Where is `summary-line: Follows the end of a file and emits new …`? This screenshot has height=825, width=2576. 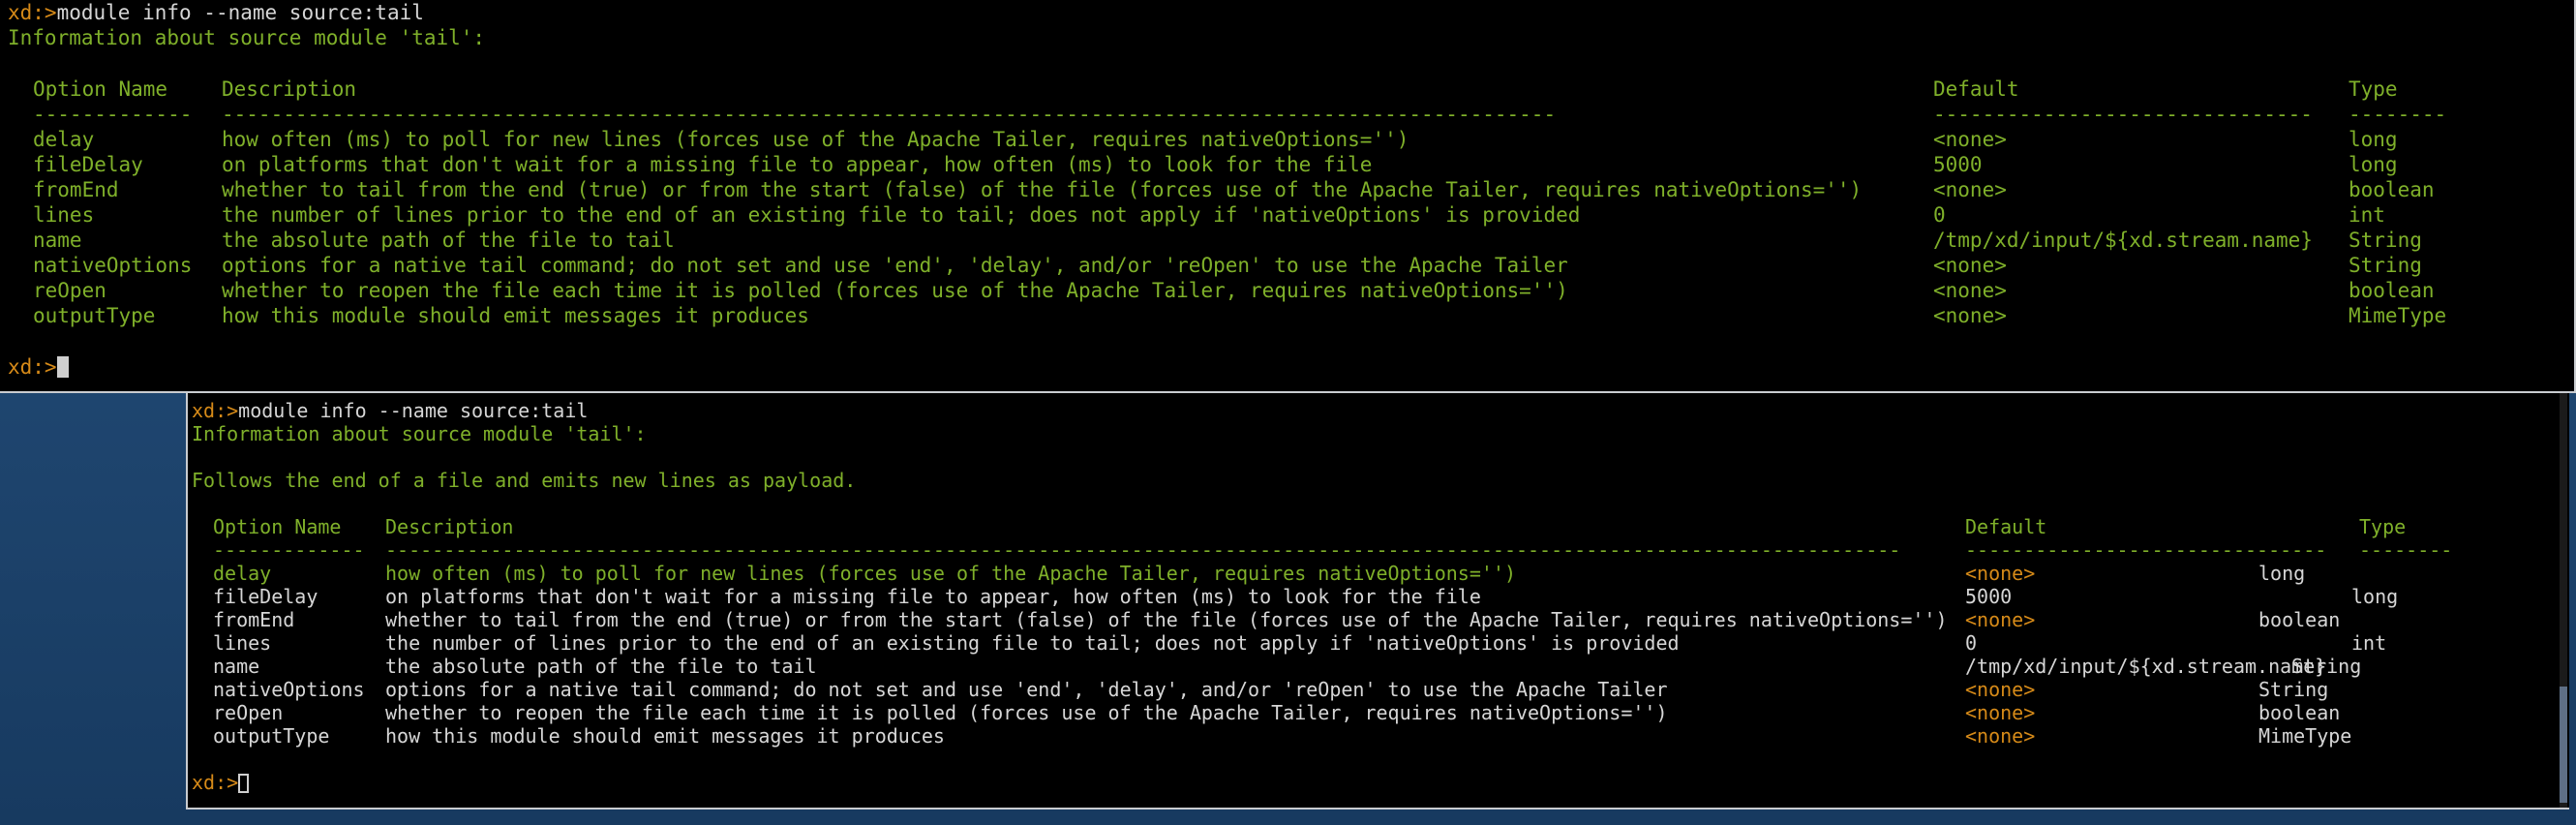
summary-line: Follows the end of a file and emits new … is located at coordinates (524, 481).